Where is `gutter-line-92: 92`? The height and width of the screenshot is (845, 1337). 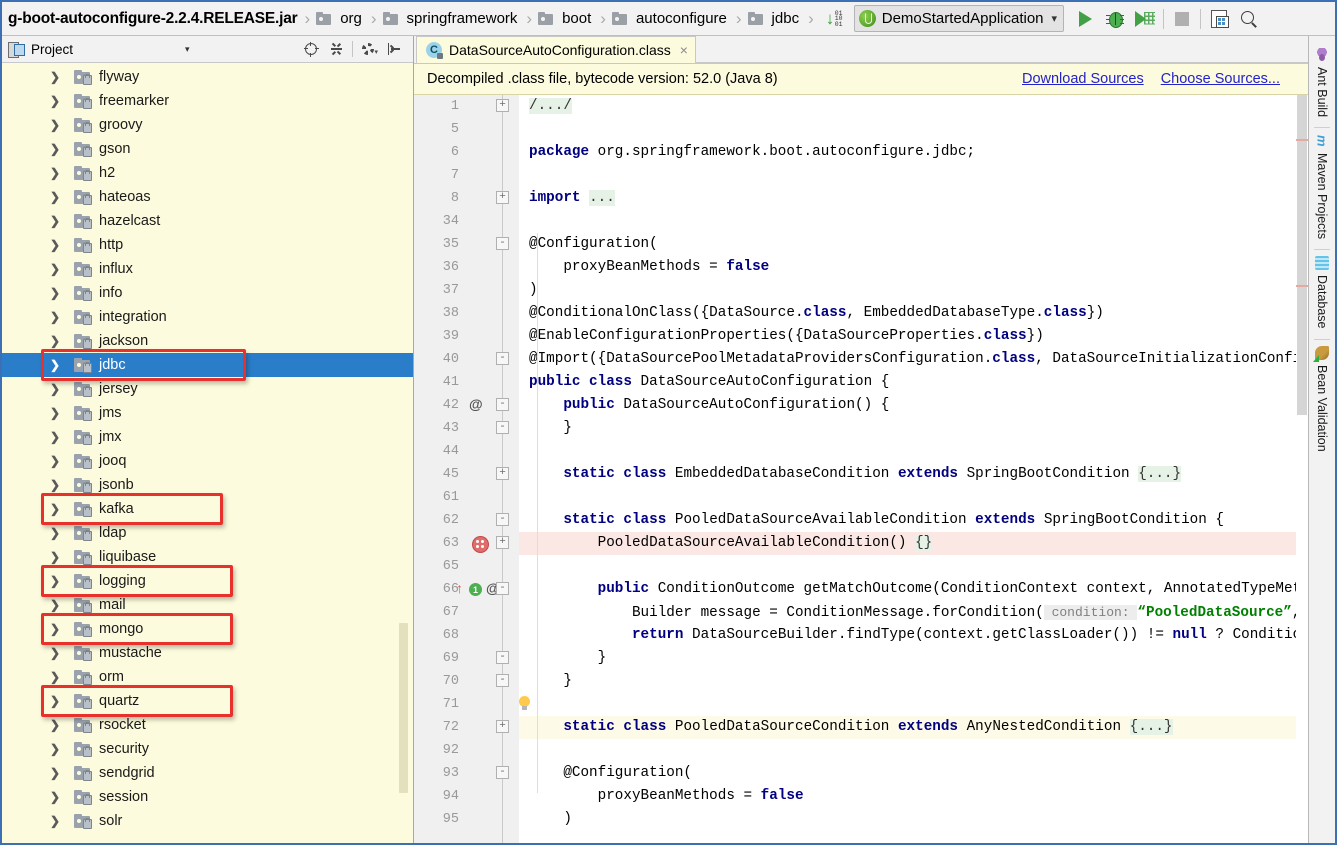
gutter-line-92: 92 is located at coordinates (466, 750).